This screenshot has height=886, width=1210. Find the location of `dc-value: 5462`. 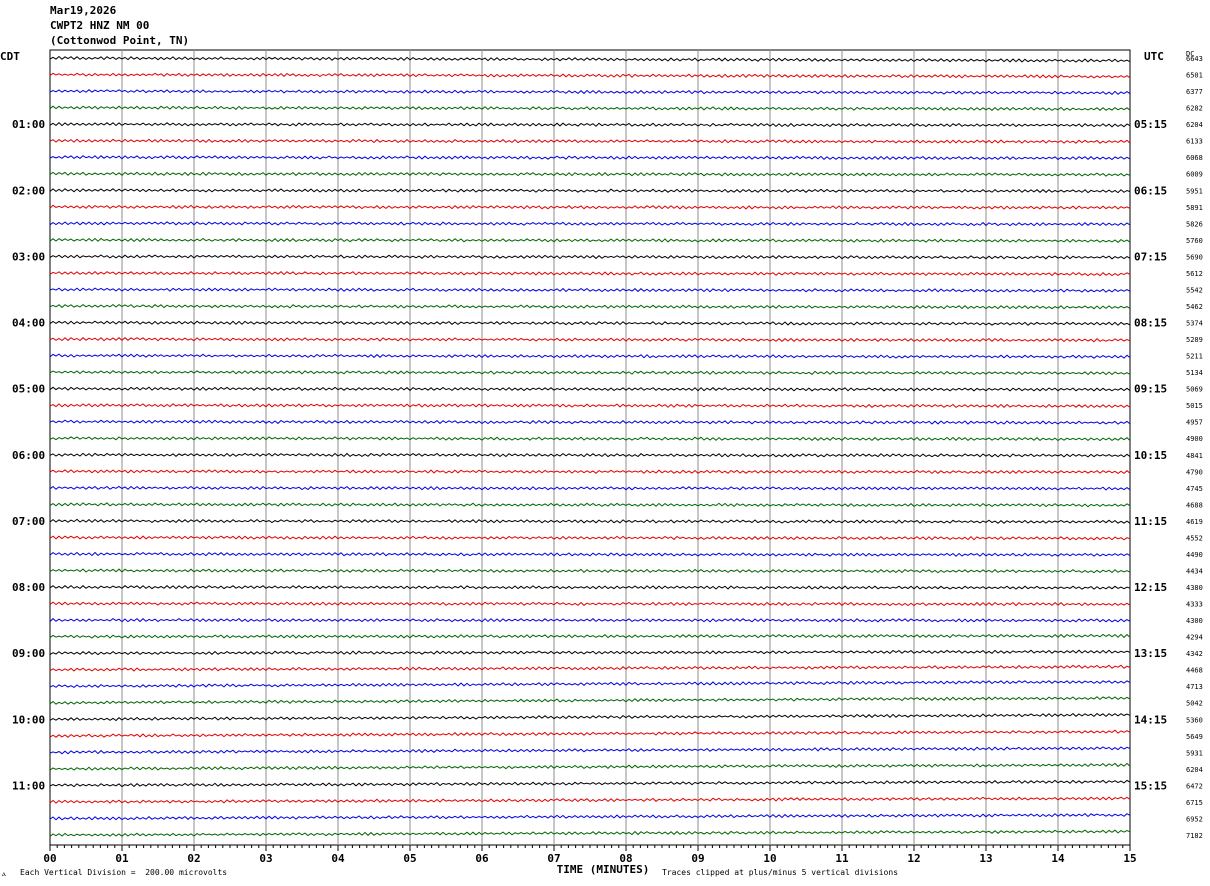

dc-value: 5462 is located at coordinates (1194, 307).